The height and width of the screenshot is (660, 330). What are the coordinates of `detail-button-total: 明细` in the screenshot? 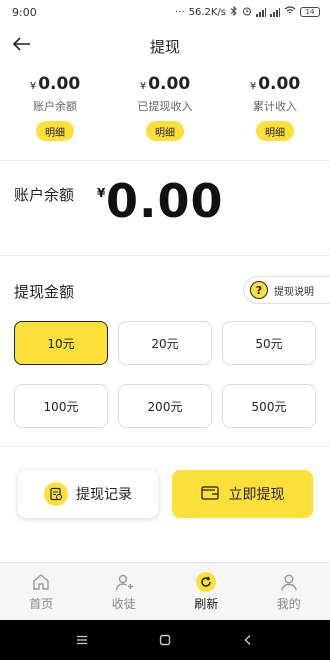 It's located at (275, 131).